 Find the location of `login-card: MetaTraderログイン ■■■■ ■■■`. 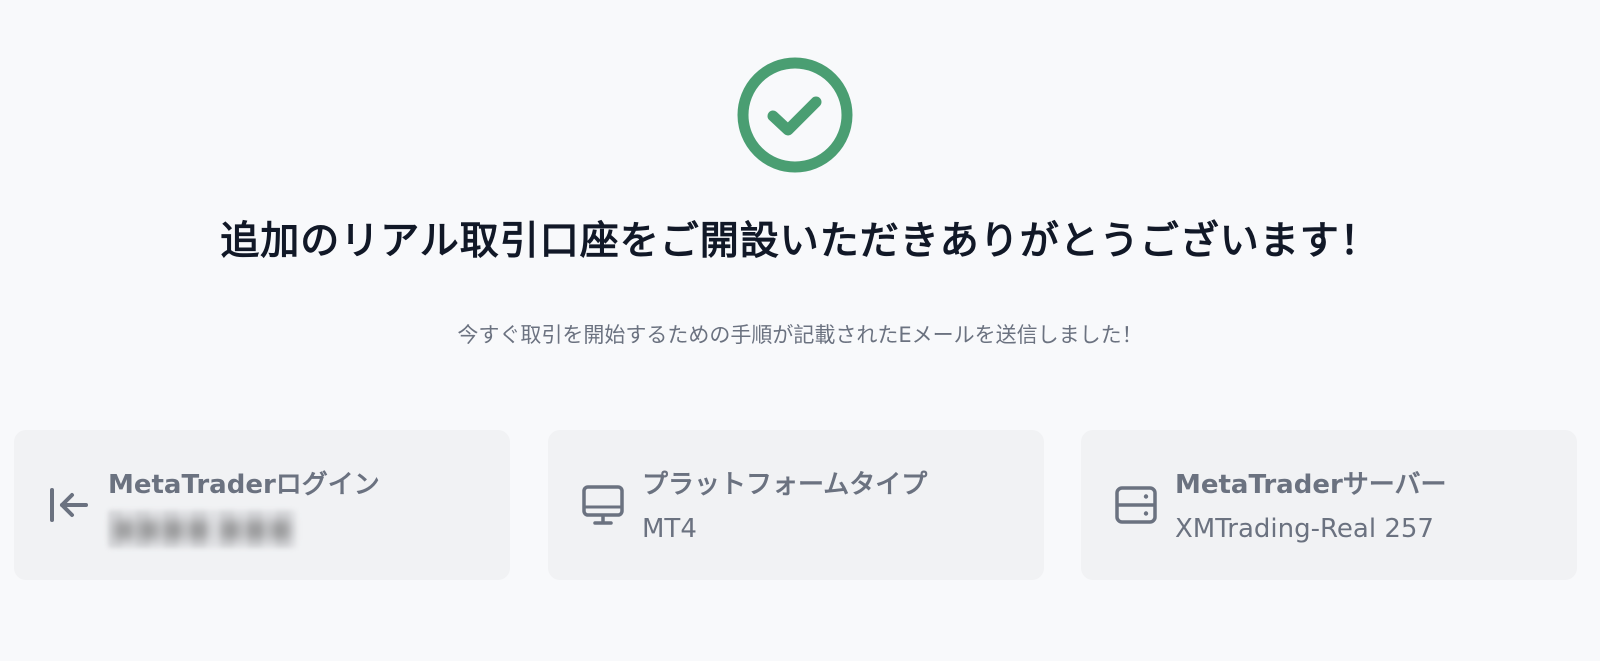

login-card: MetaTraderログイン ■■■■ ■■■ is located at coordinates (262, 505).